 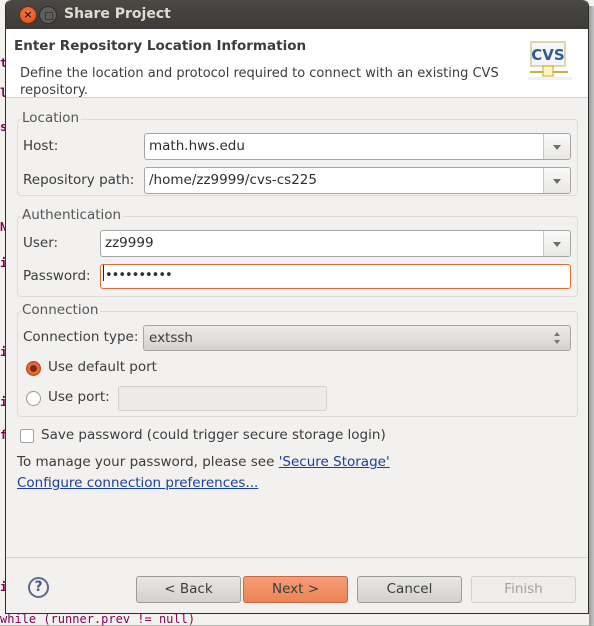 What do you see at coordinates (357, 180) in the screenshot?
I see `repository-path-combo: /home/zz9999/cvs-cs225` at bounding box center [357, 180].